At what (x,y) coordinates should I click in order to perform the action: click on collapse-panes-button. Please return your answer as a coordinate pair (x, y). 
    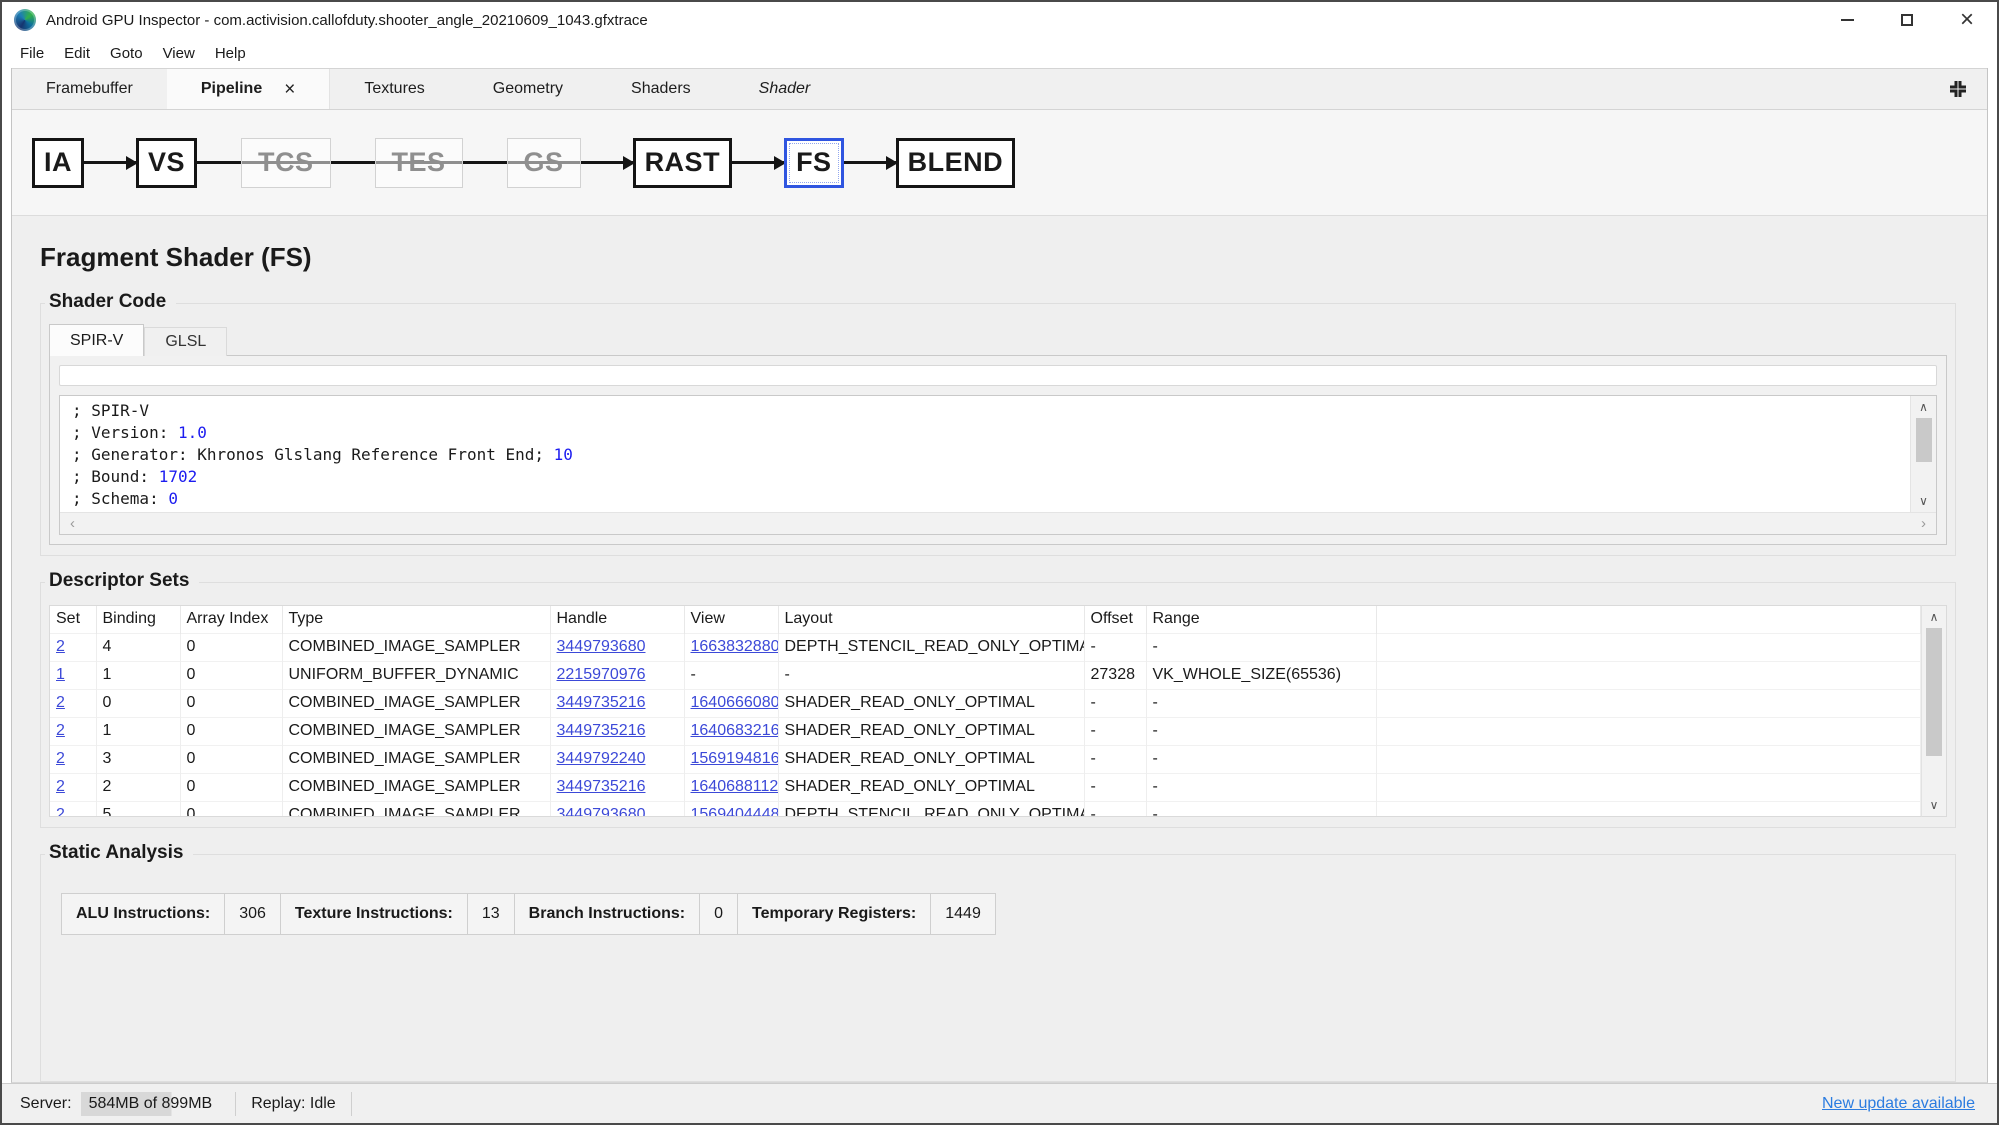
    Looking at the image, I should click on (1958, 89).